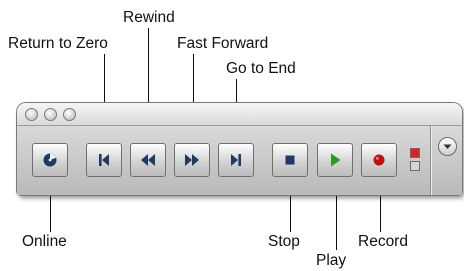 This screenshot has height=271, width=464. What do you see at coordinates (236, 160) in the screenshot?
I see `go-to-end-button` at bounding box center [236, 160].